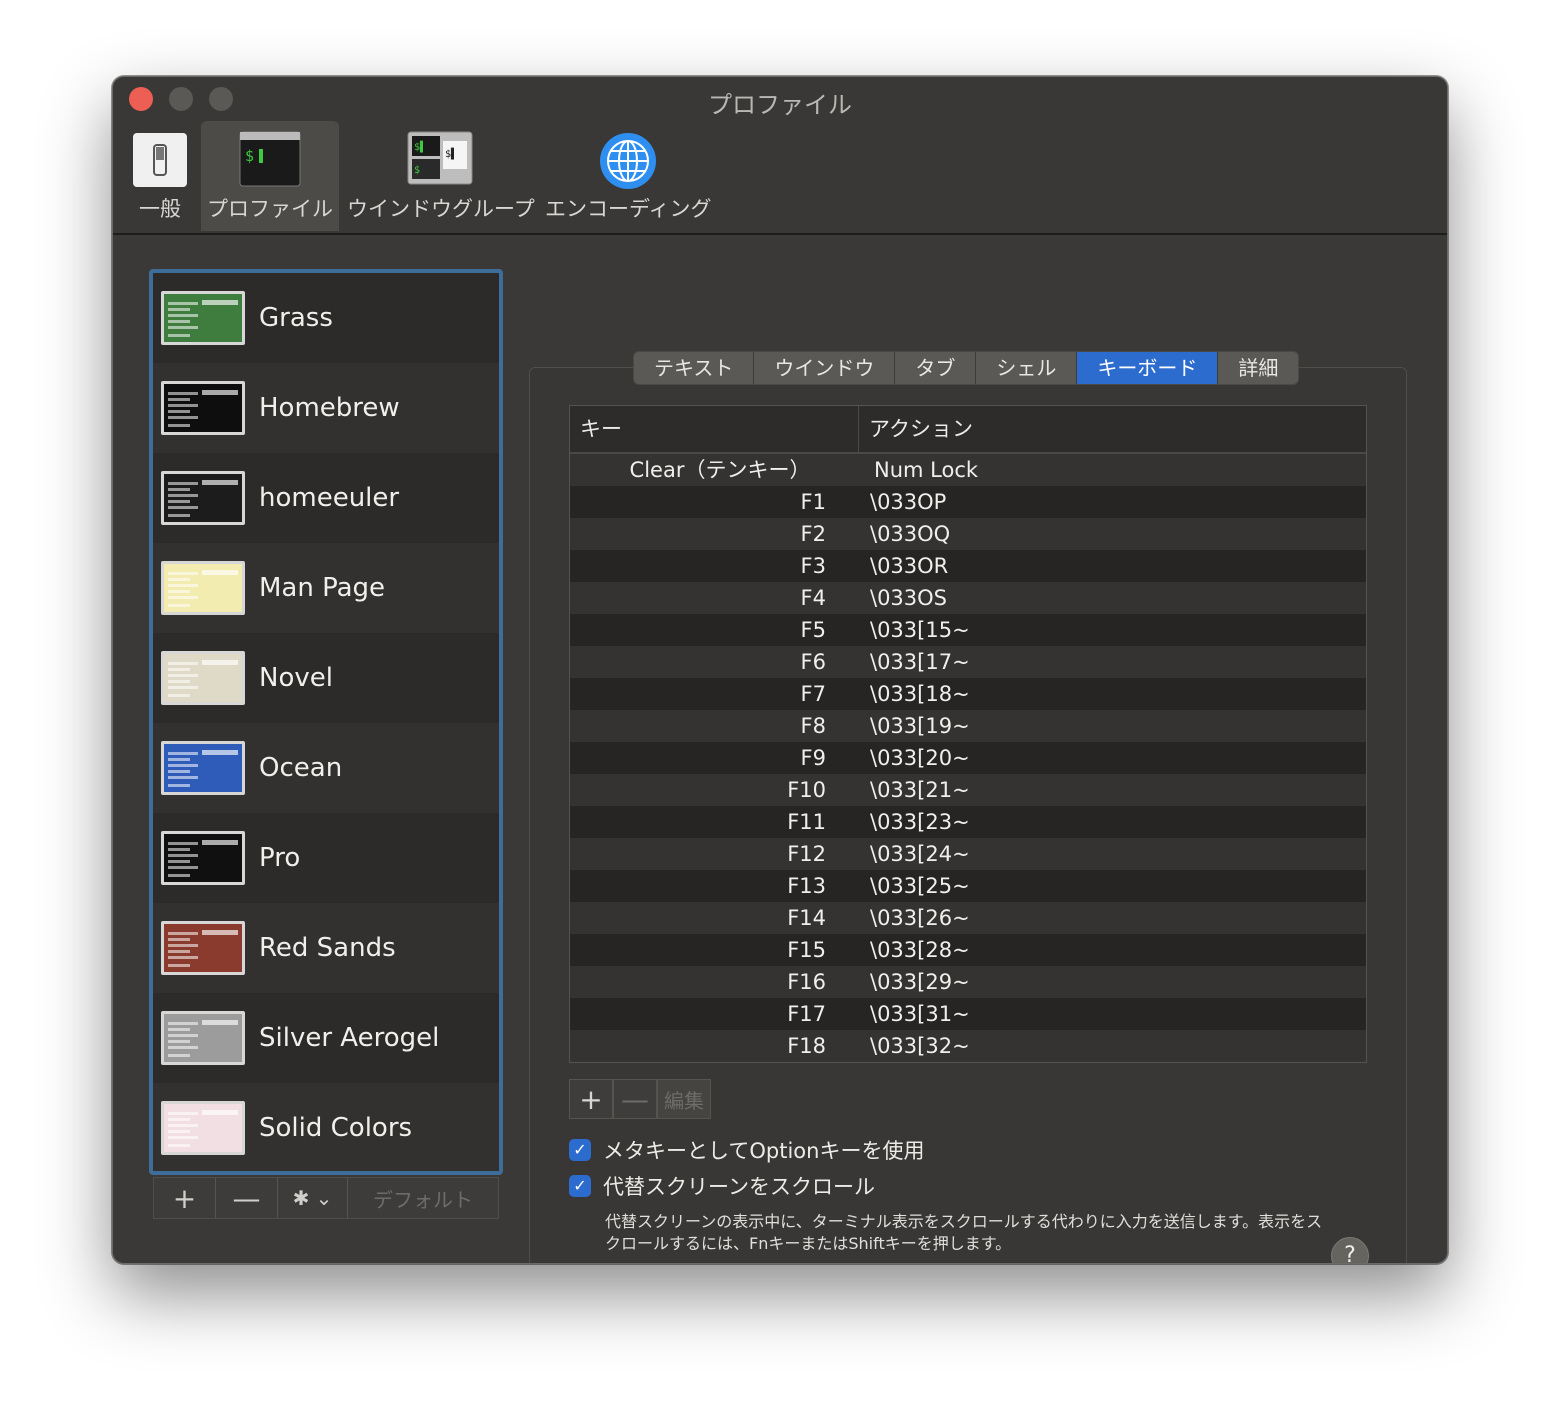 The width and height of the screenshot is (1558, 1410). I want to click on tab-0: テキスト, so click(694, 368).